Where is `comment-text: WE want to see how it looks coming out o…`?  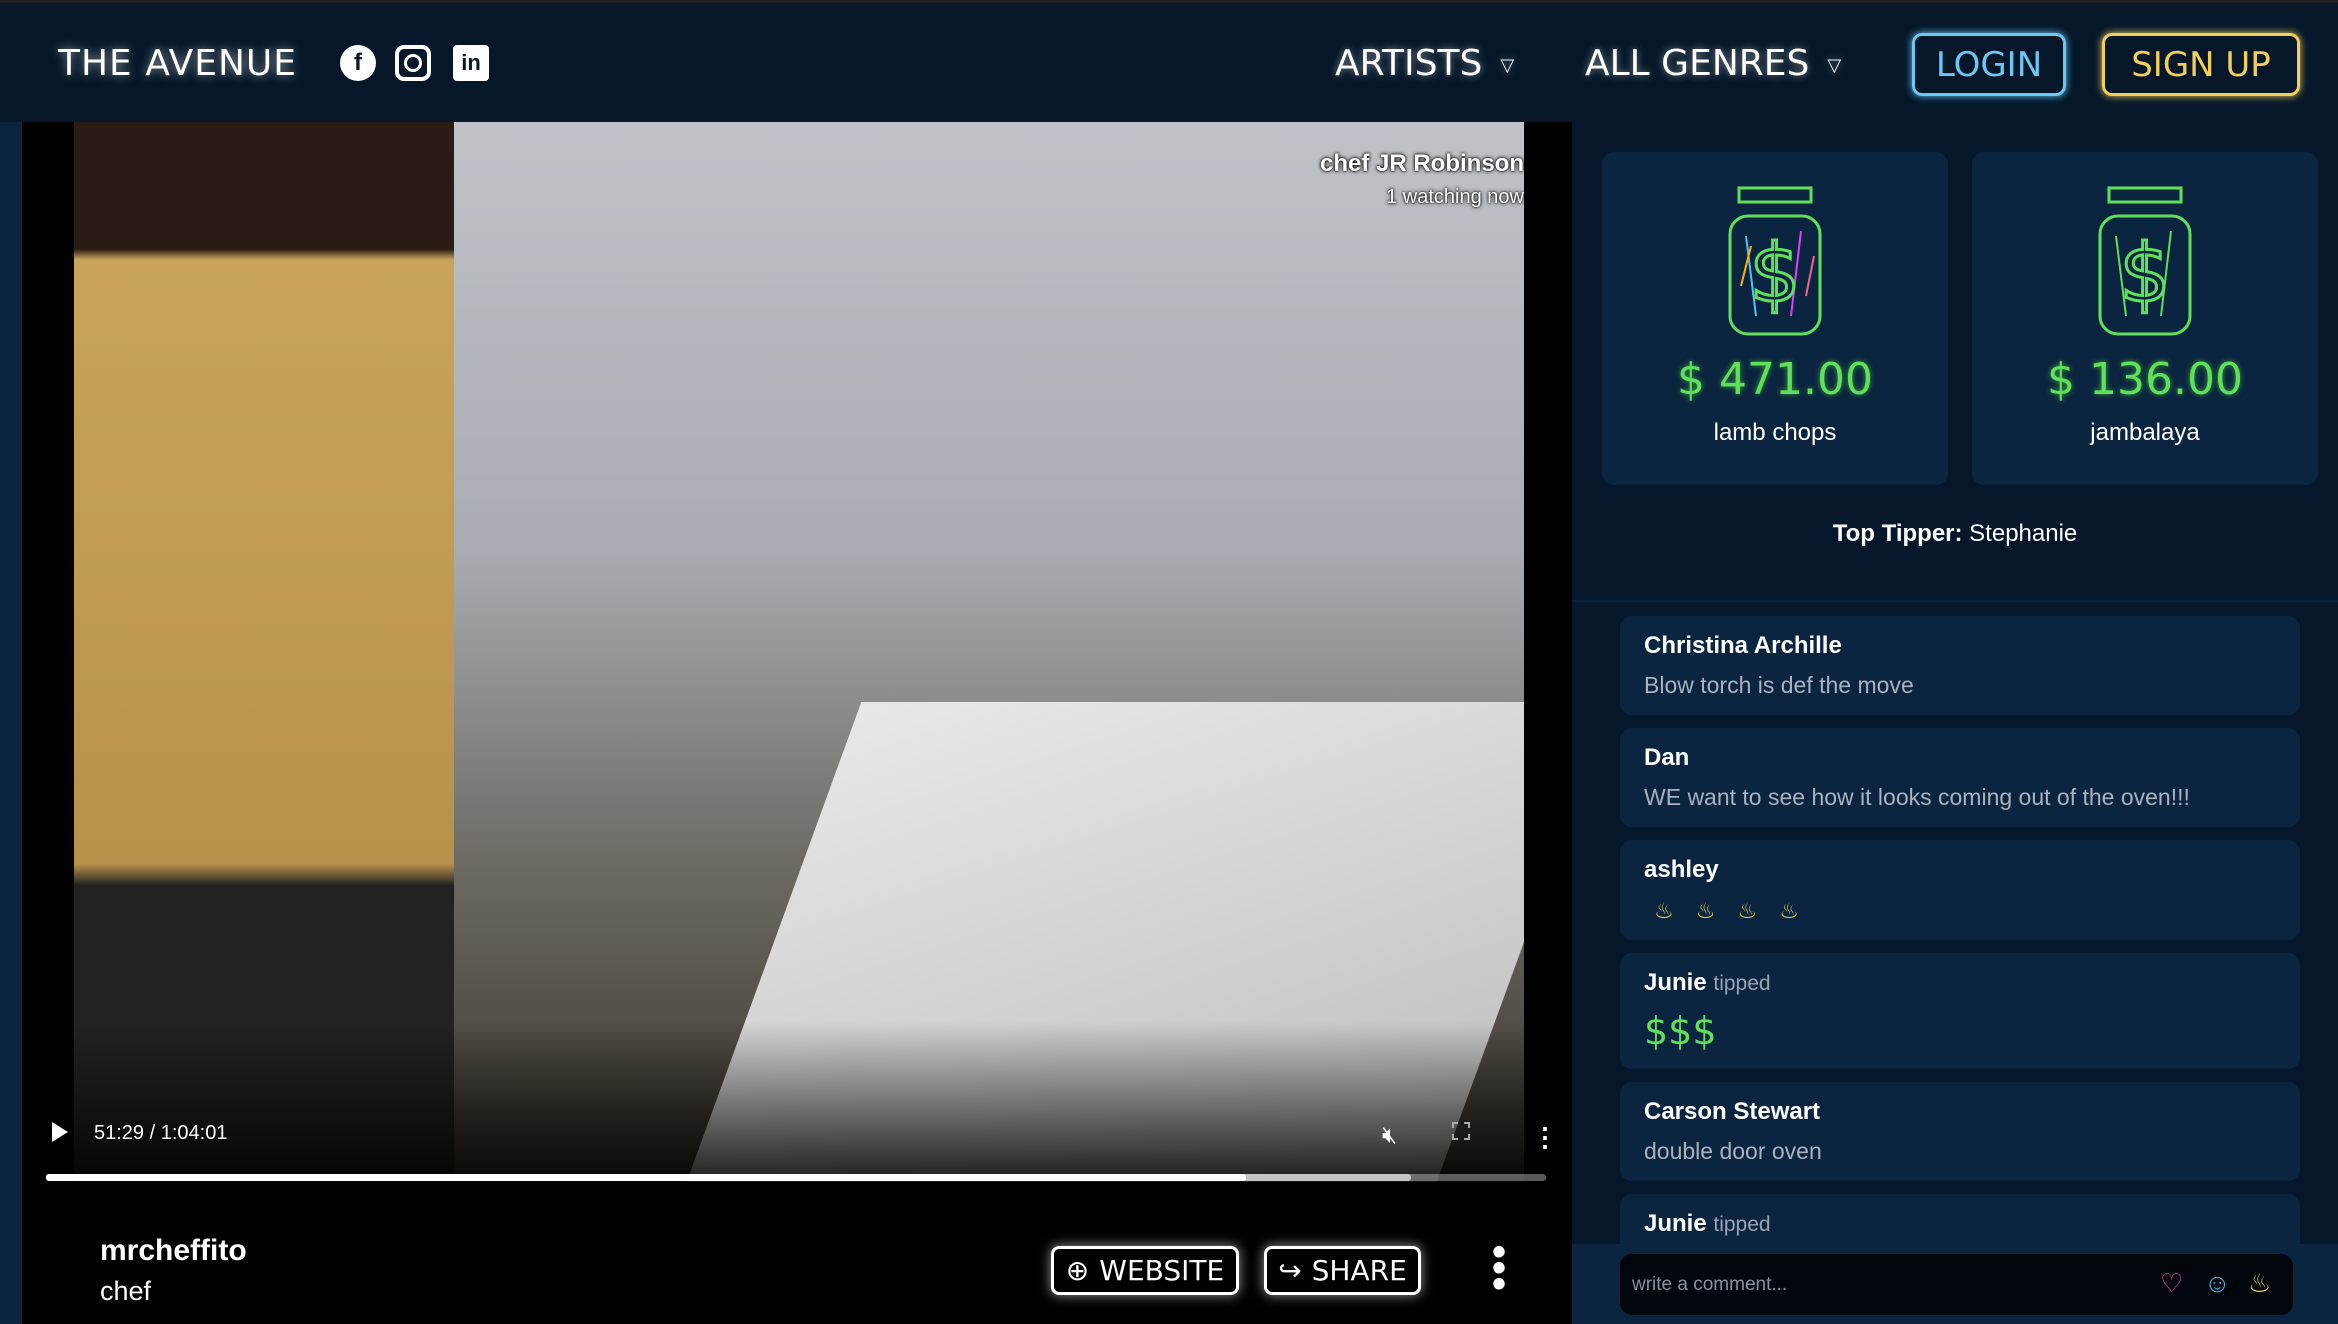
comment-text: WE want to see how it looks coming out o… is located at coordinates (1917, 797).